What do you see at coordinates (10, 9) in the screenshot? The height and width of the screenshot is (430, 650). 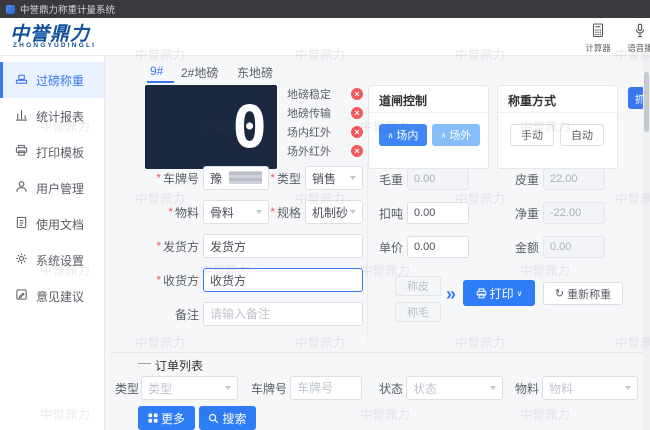 I see `app-icon` at bounding box center [10, 9].